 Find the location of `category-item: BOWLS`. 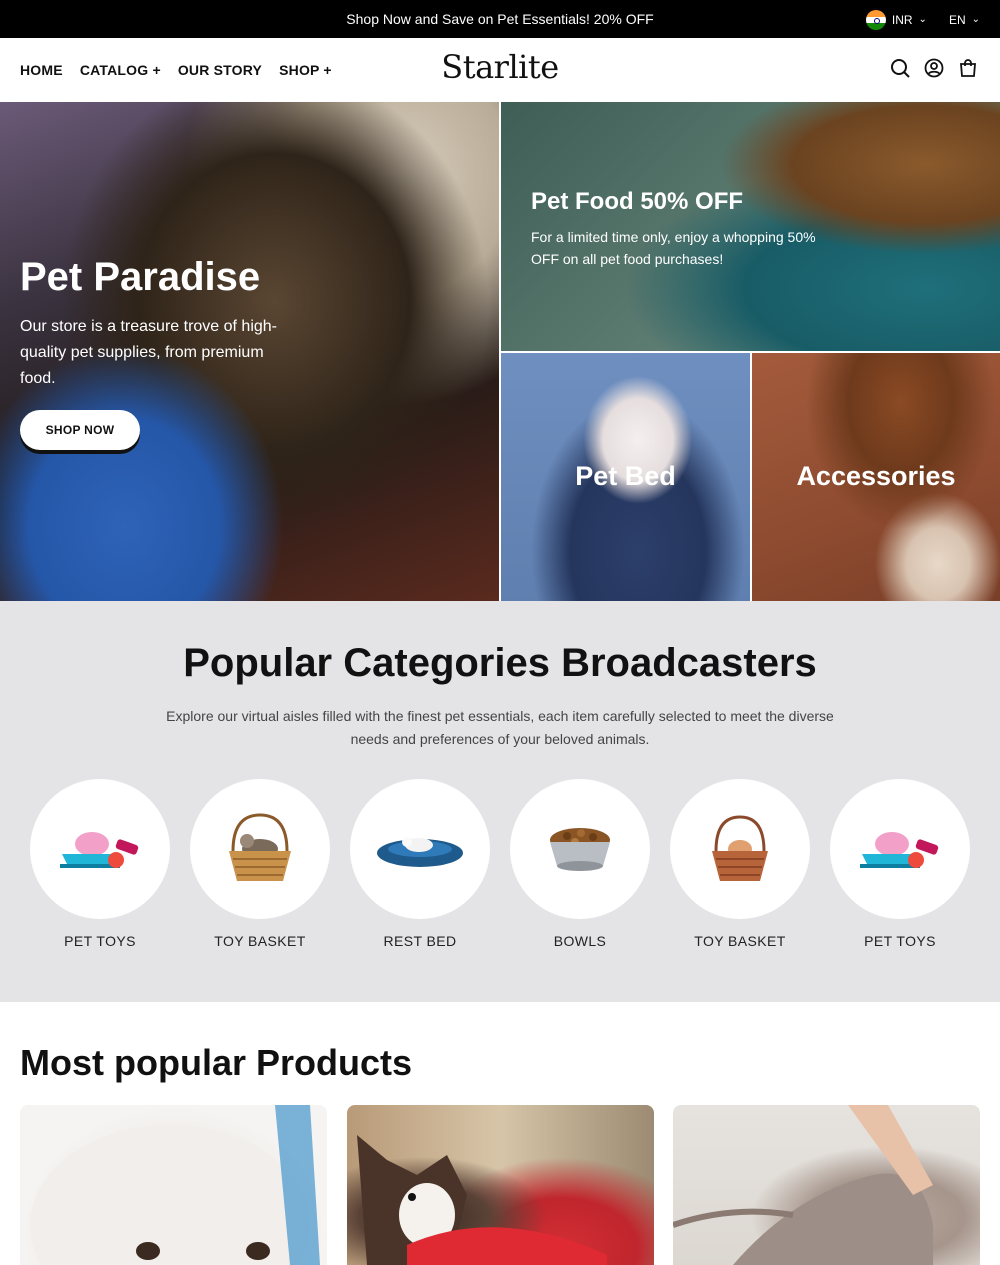

category-item: BOWLS is located at coordinates (580, 864).